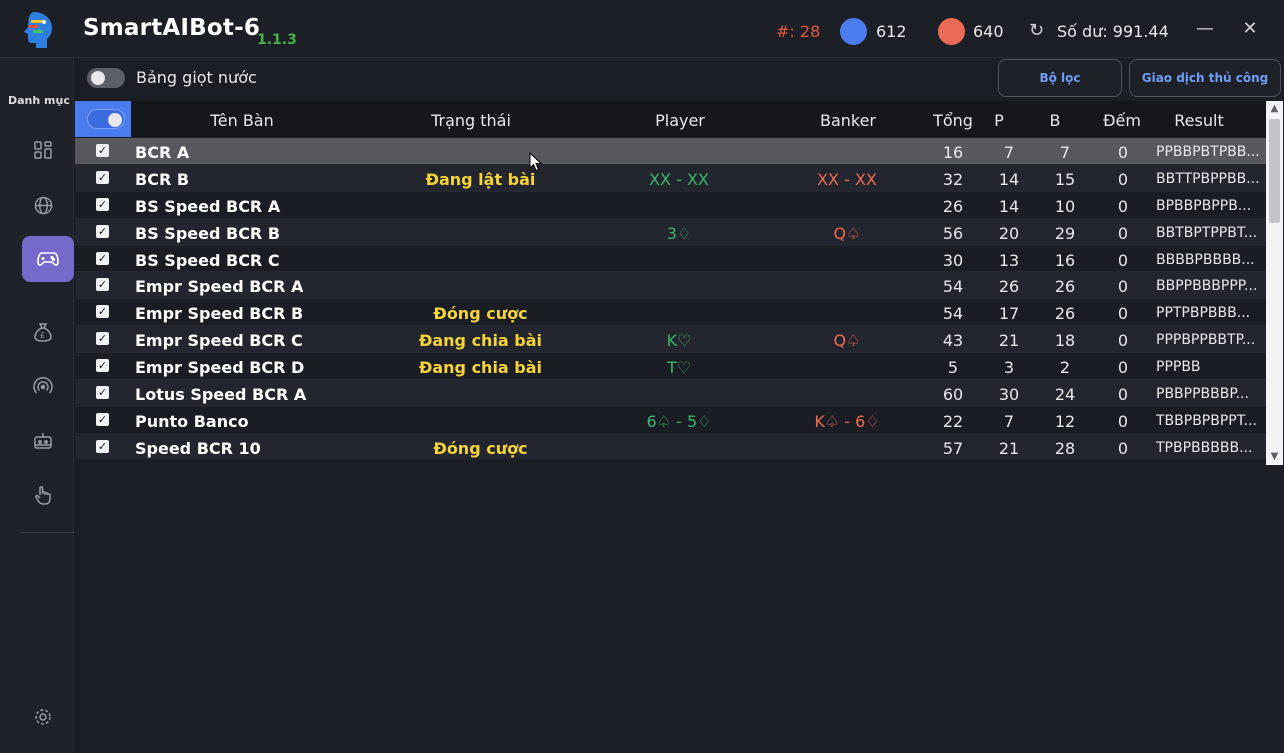 The width and height of the screenshot is (1284, 753). What do you see at coordinates (242, 120) in the screenshot?
I see `column-header-name: Tên Bàn` at bounding box center [242, 120].